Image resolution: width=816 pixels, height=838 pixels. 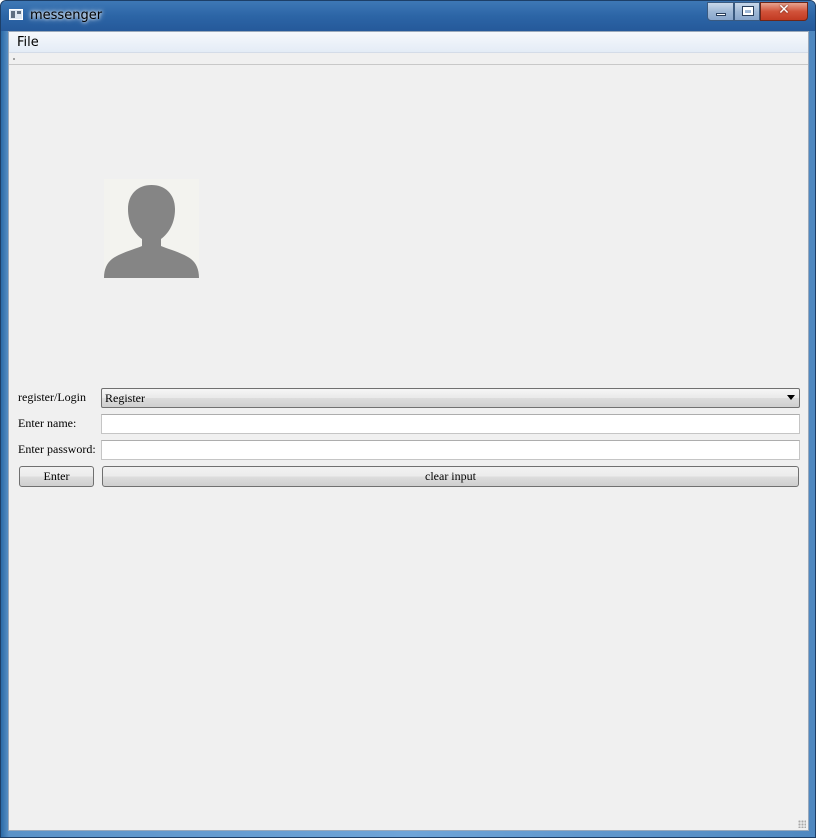 I want to click on name-input, so click(x=450, y=424).